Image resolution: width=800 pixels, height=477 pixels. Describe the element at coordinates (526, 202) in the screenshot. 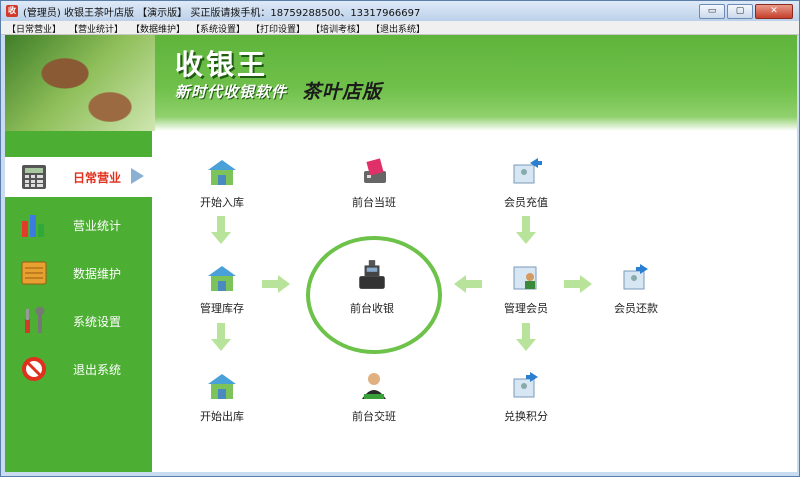

I see `node-label: 会员充值` at that location.